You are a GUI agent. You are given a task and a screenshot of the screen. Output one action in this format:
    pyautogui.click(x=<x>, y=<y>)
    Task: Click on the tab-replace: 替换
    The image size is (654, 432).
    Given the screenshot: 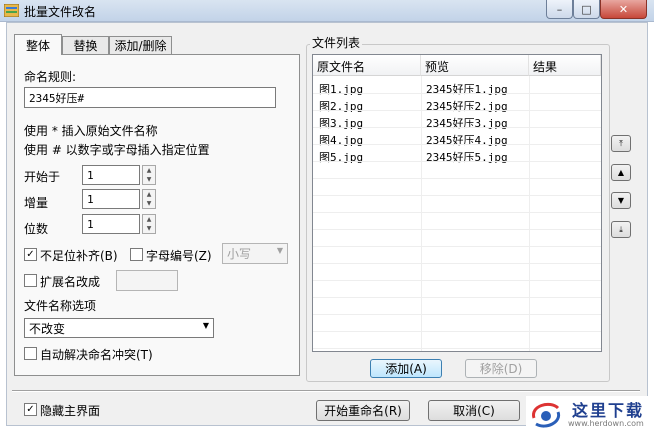 What is the action you would take?
    pyautogui.click(x=85, y=45)
    